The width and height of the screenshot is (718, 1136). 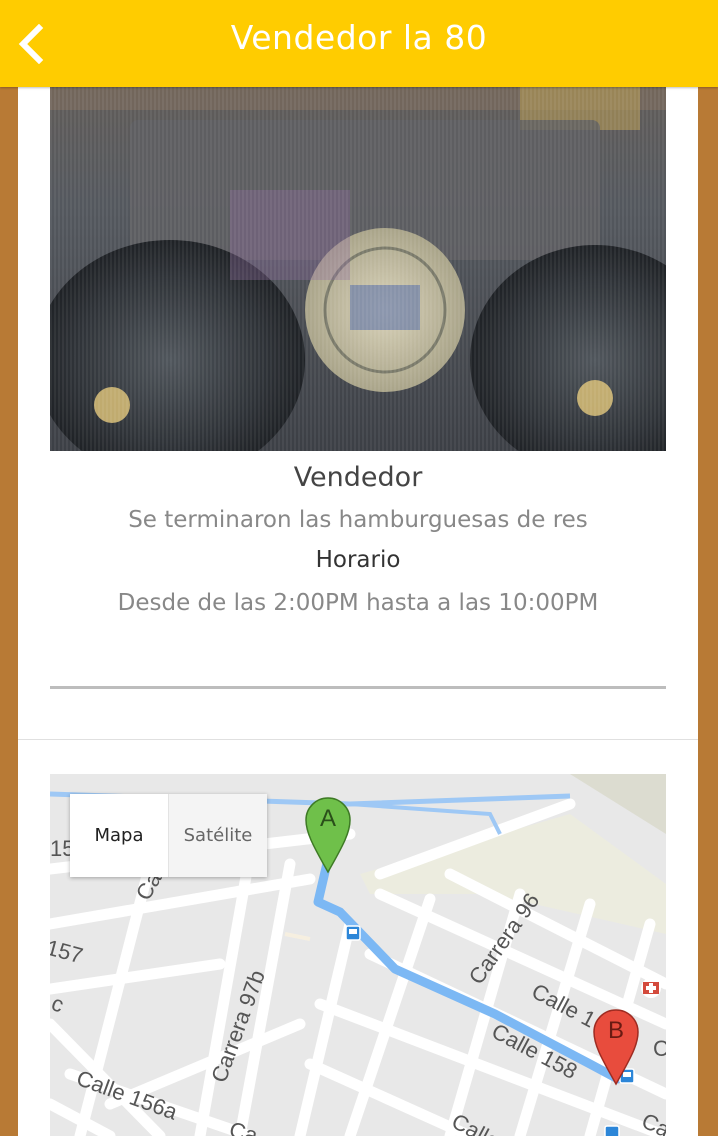 I want to click on vendor-status: Se terminaron las hamburguesas de res, so click(x=358, y=520).